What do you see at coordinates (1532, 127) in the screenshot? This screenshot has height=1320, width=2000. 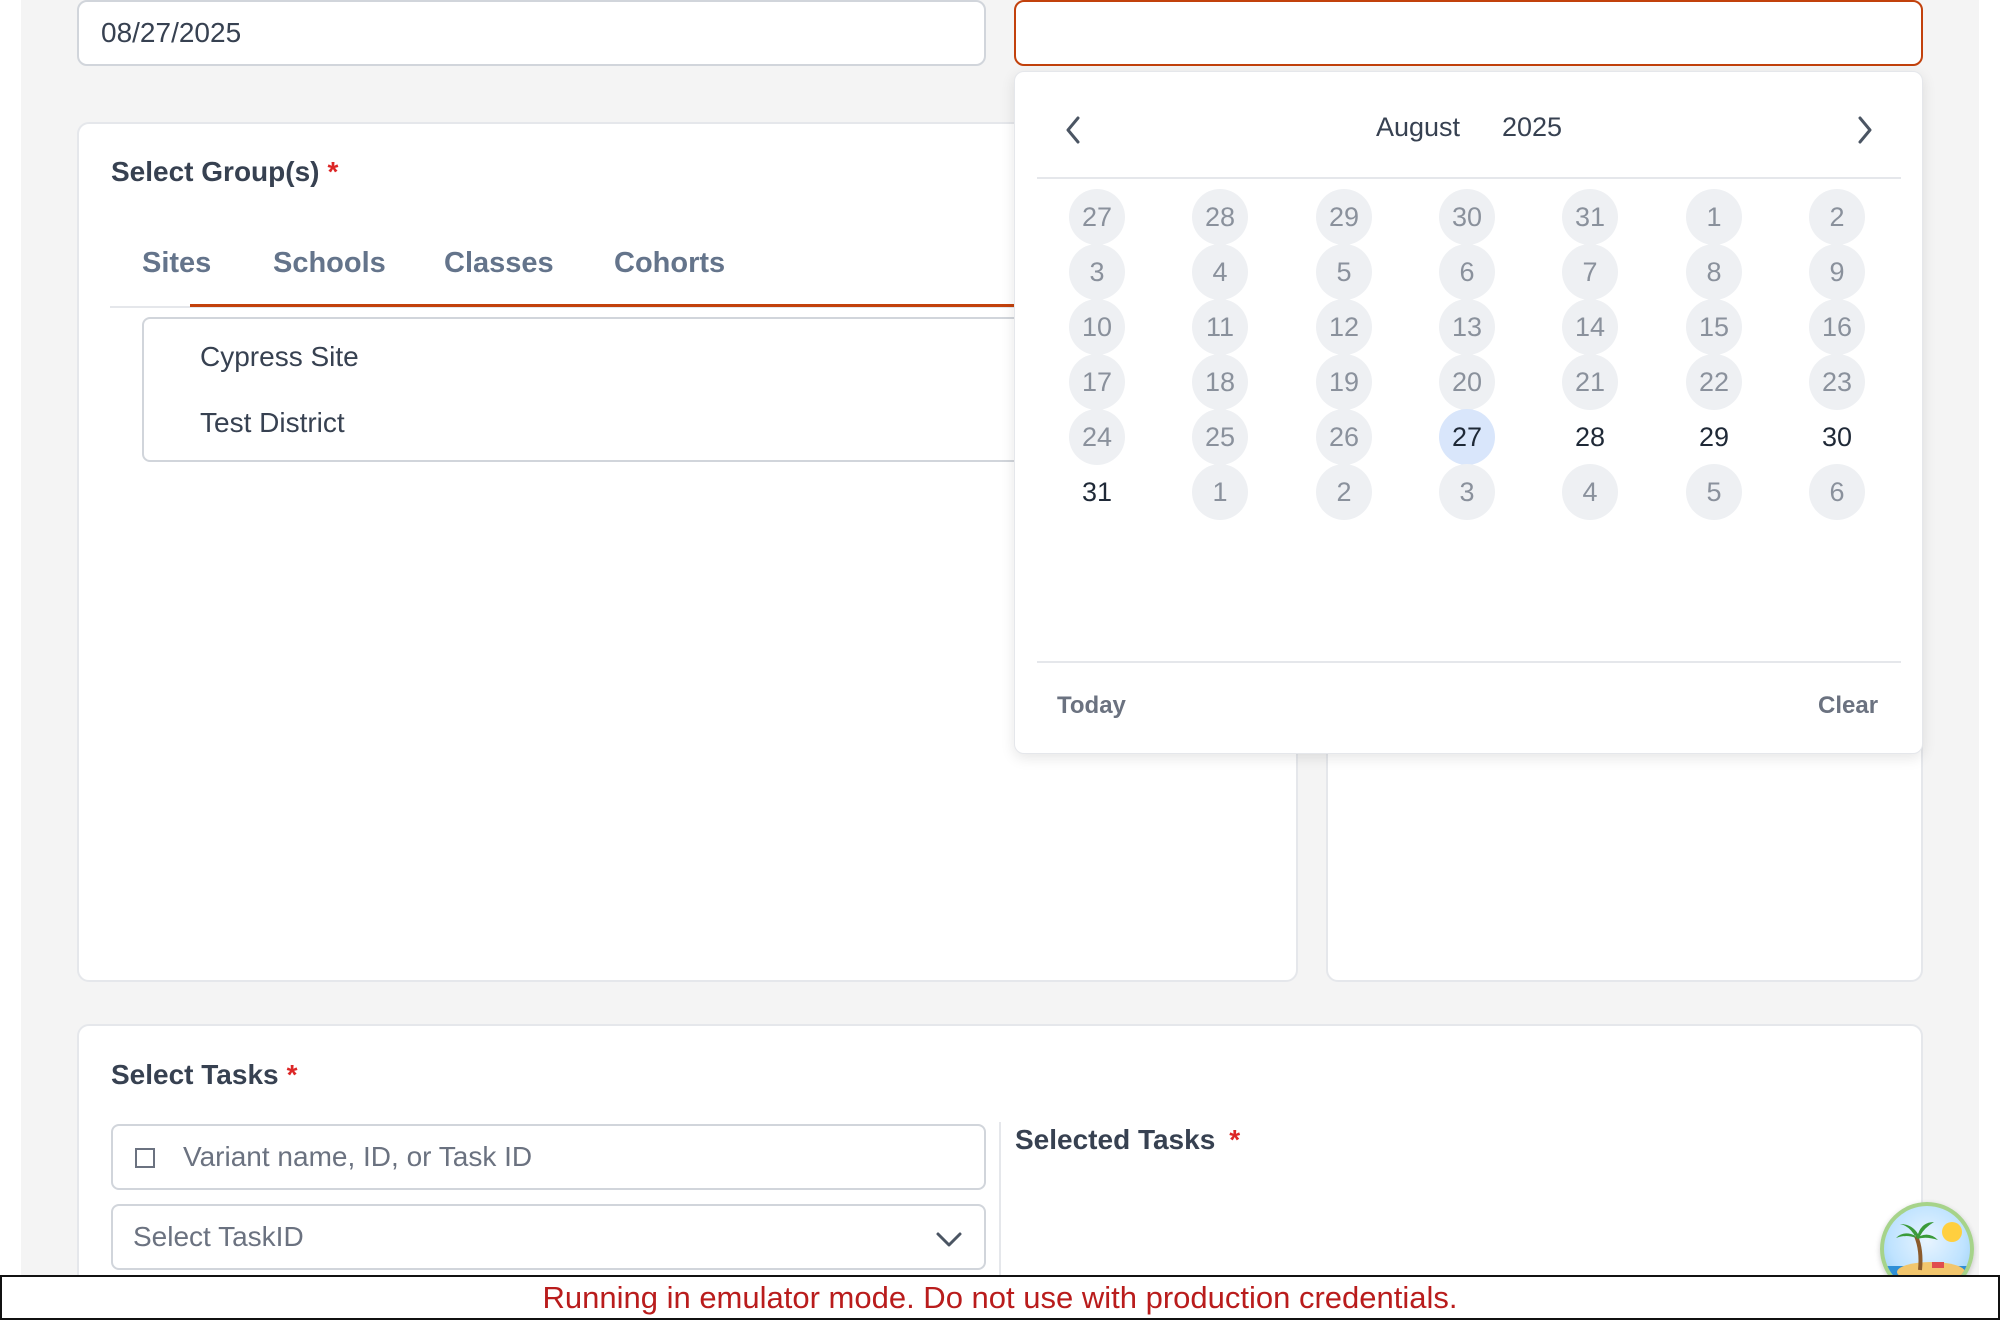 I see `calendar-year: 2025` at bounding box center [1532, 127].